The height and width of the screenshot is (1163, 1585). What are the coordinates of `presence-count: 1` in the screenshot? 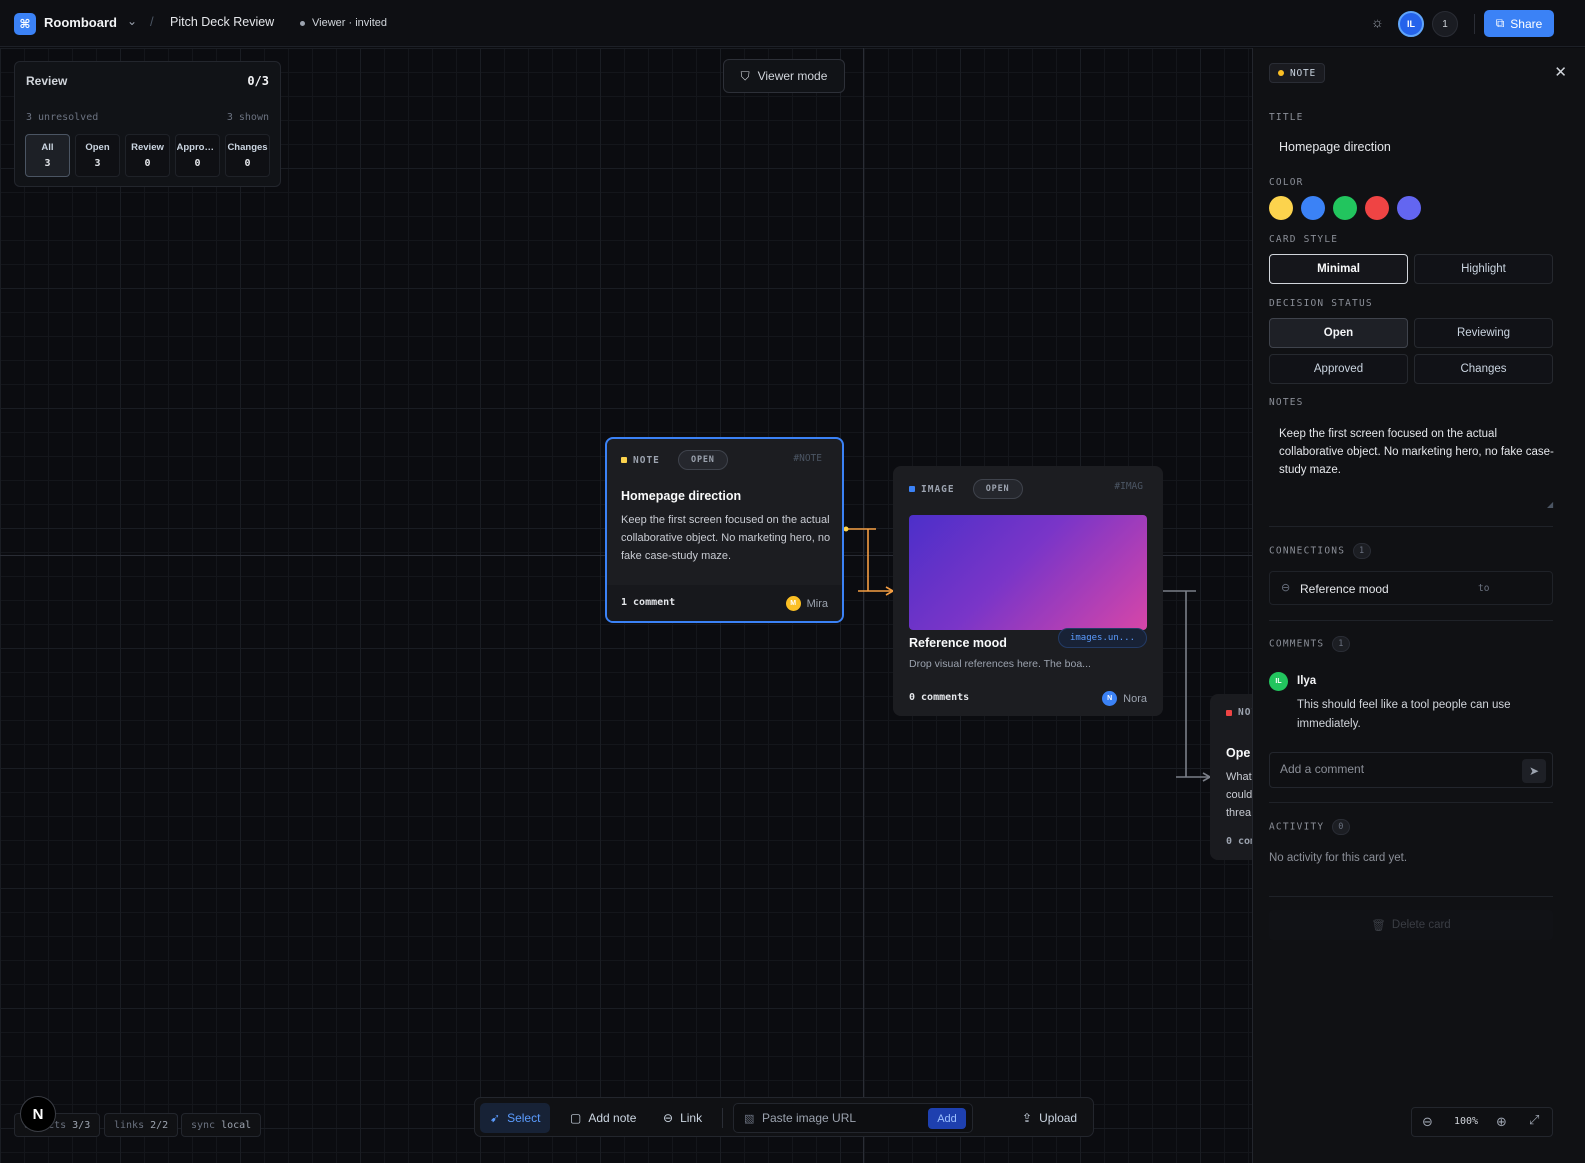 It's located at (1445, 24).